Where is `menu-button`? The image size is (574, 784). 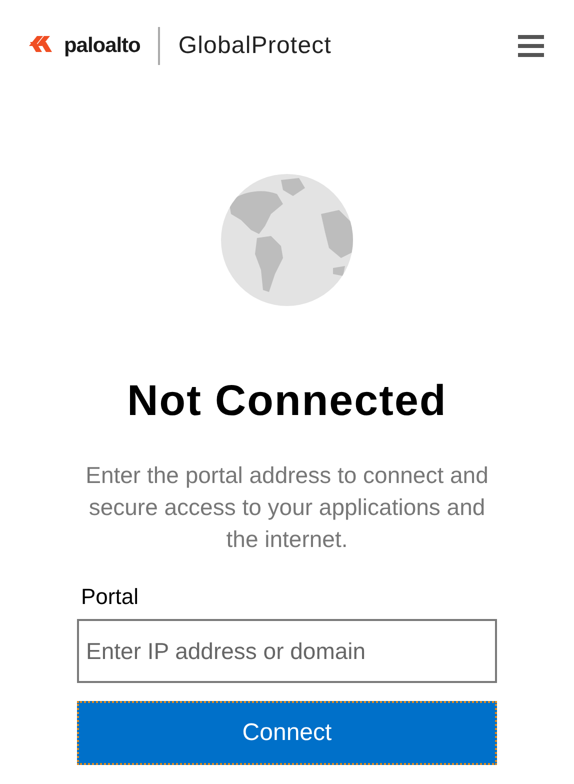 menu-button is located at coordinates (531, 46).